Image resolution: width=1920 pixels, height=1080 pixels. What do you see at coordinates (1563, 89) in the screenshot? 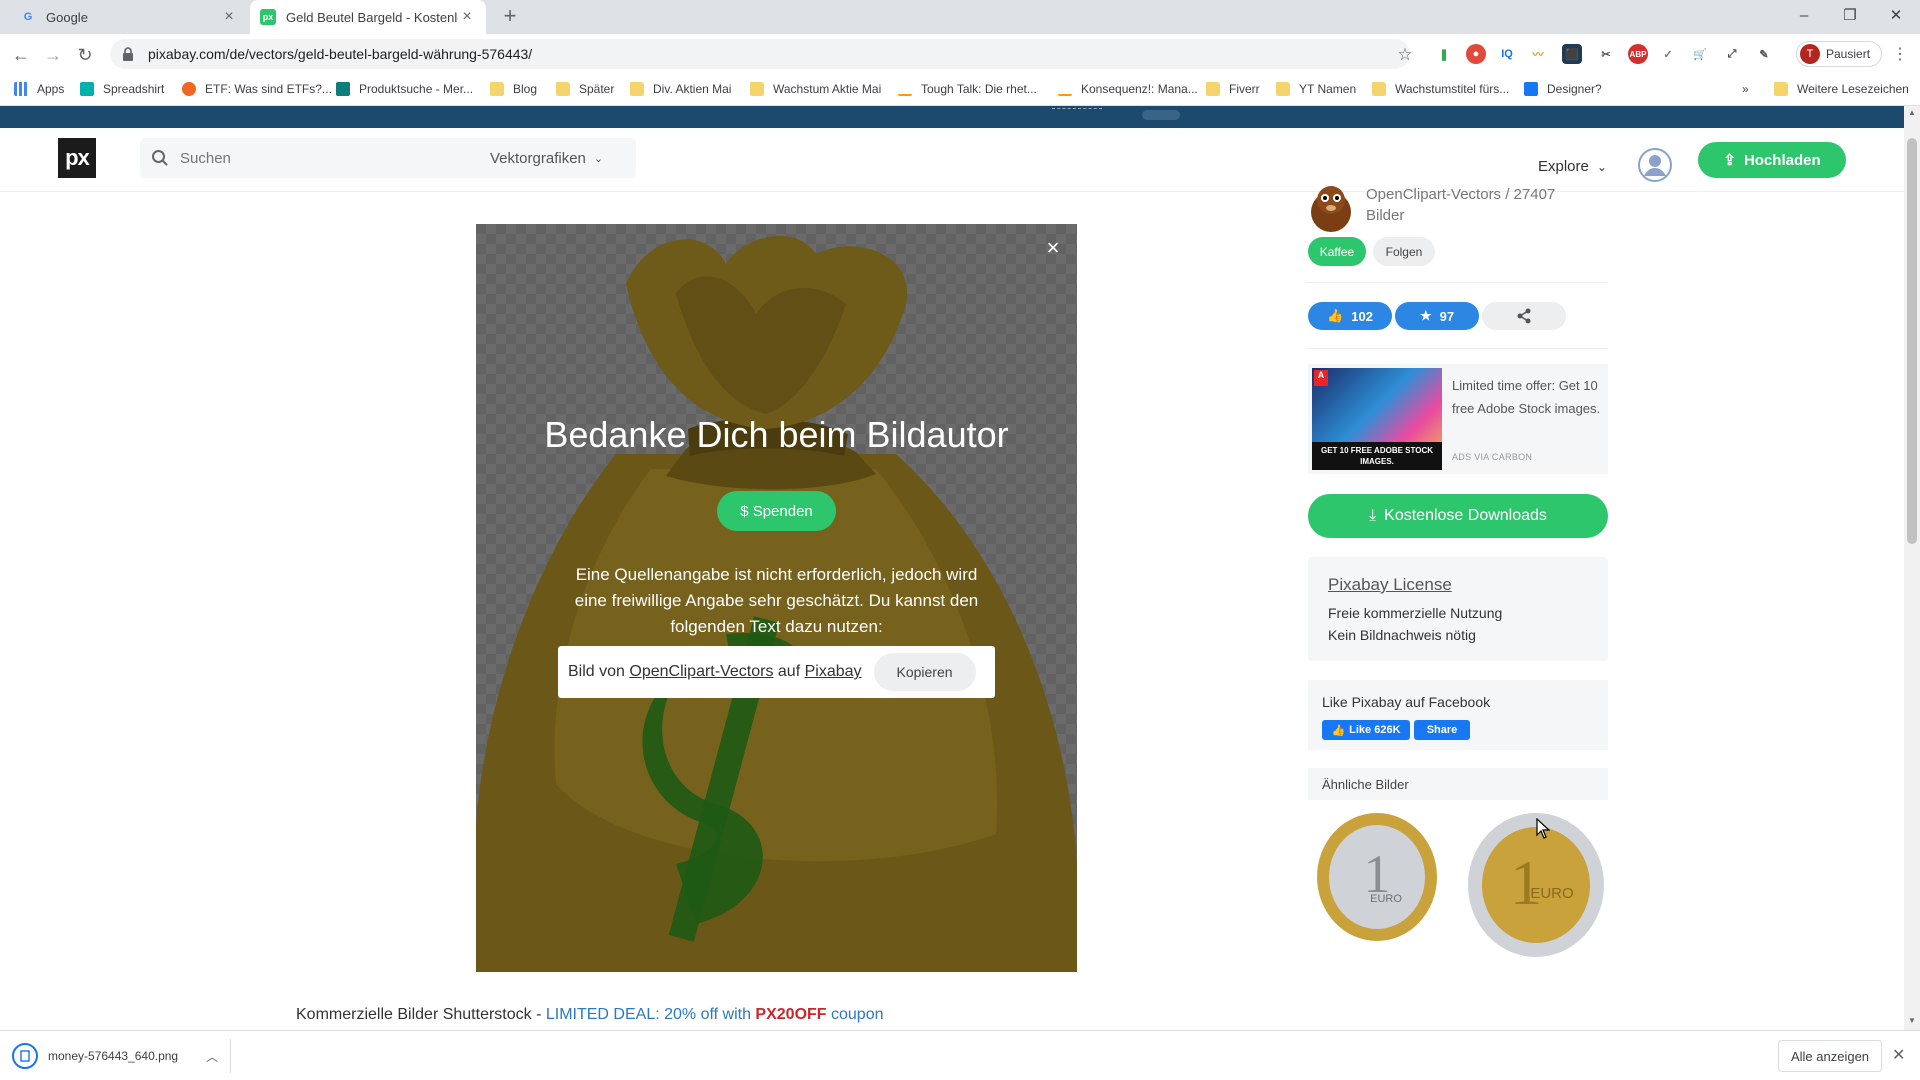
I see `bookmark-item: Designer?` at bounding box center [1563, 89].